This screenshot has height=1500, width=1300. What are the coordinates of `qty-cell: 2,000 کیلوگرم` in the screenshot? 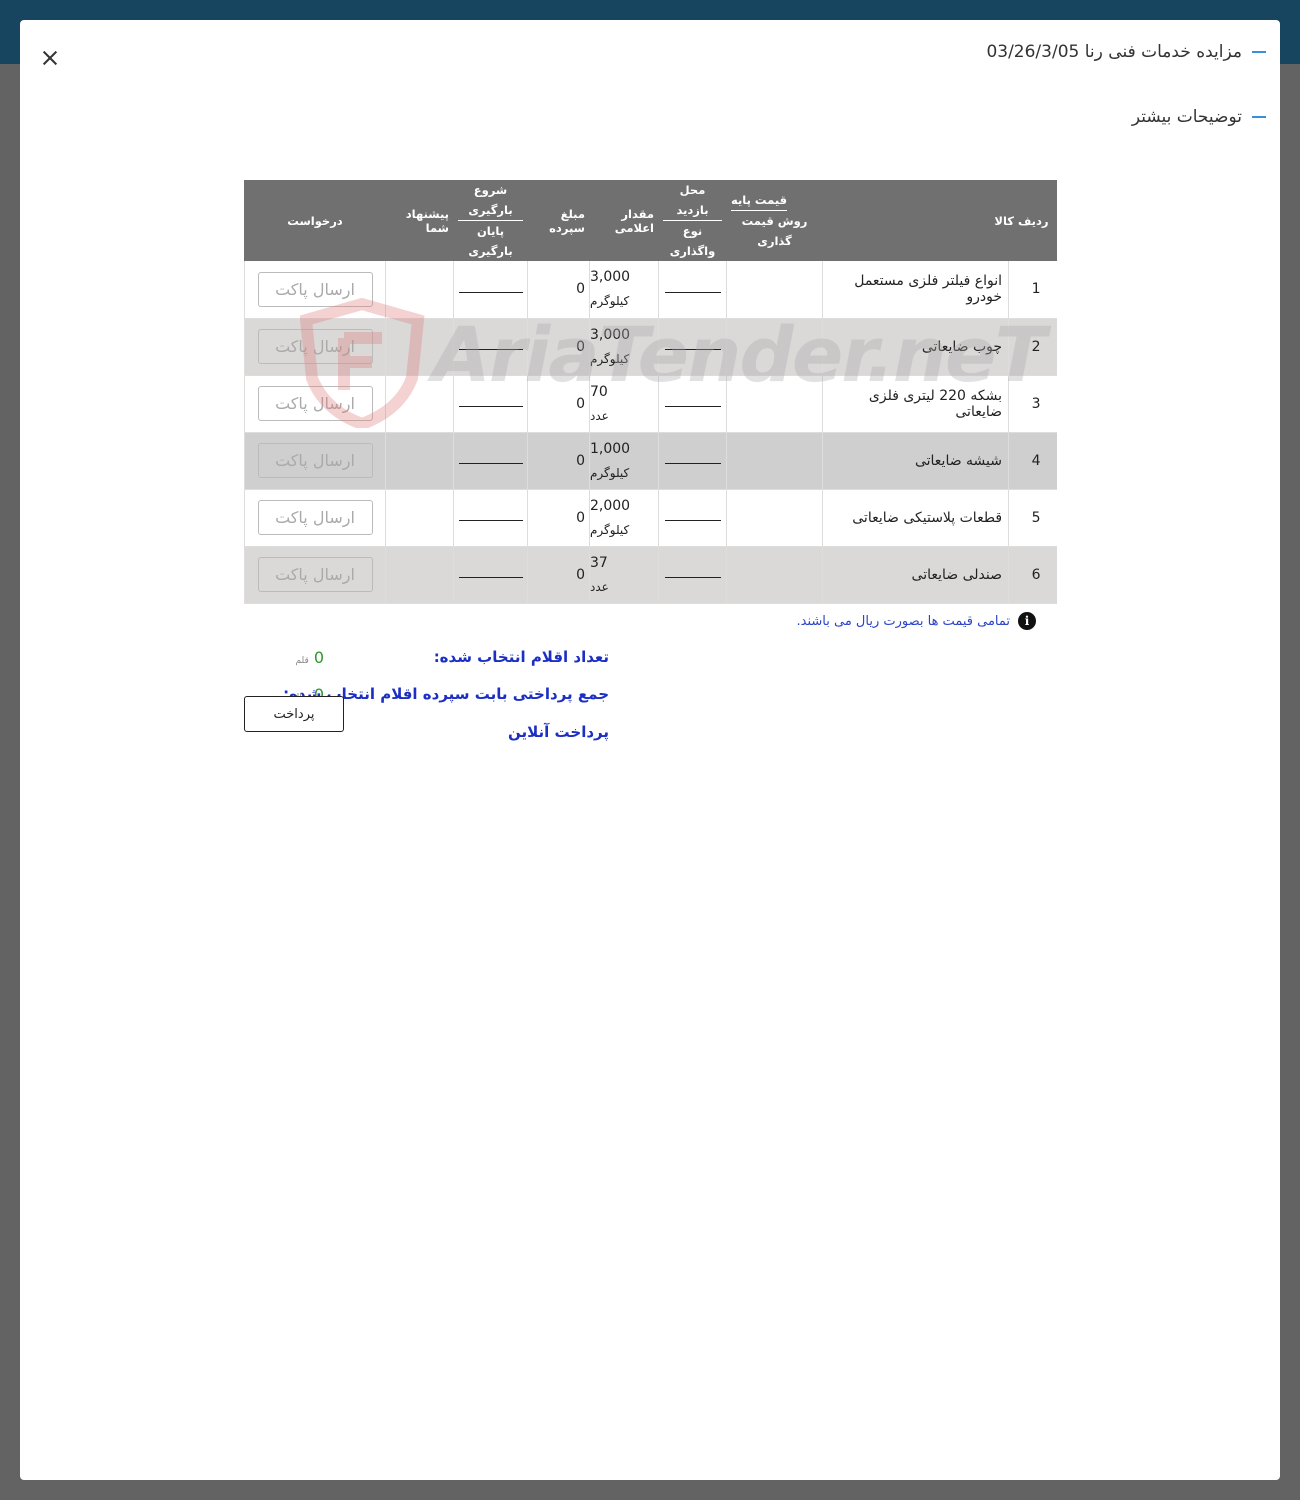 It's located at (624, 518).